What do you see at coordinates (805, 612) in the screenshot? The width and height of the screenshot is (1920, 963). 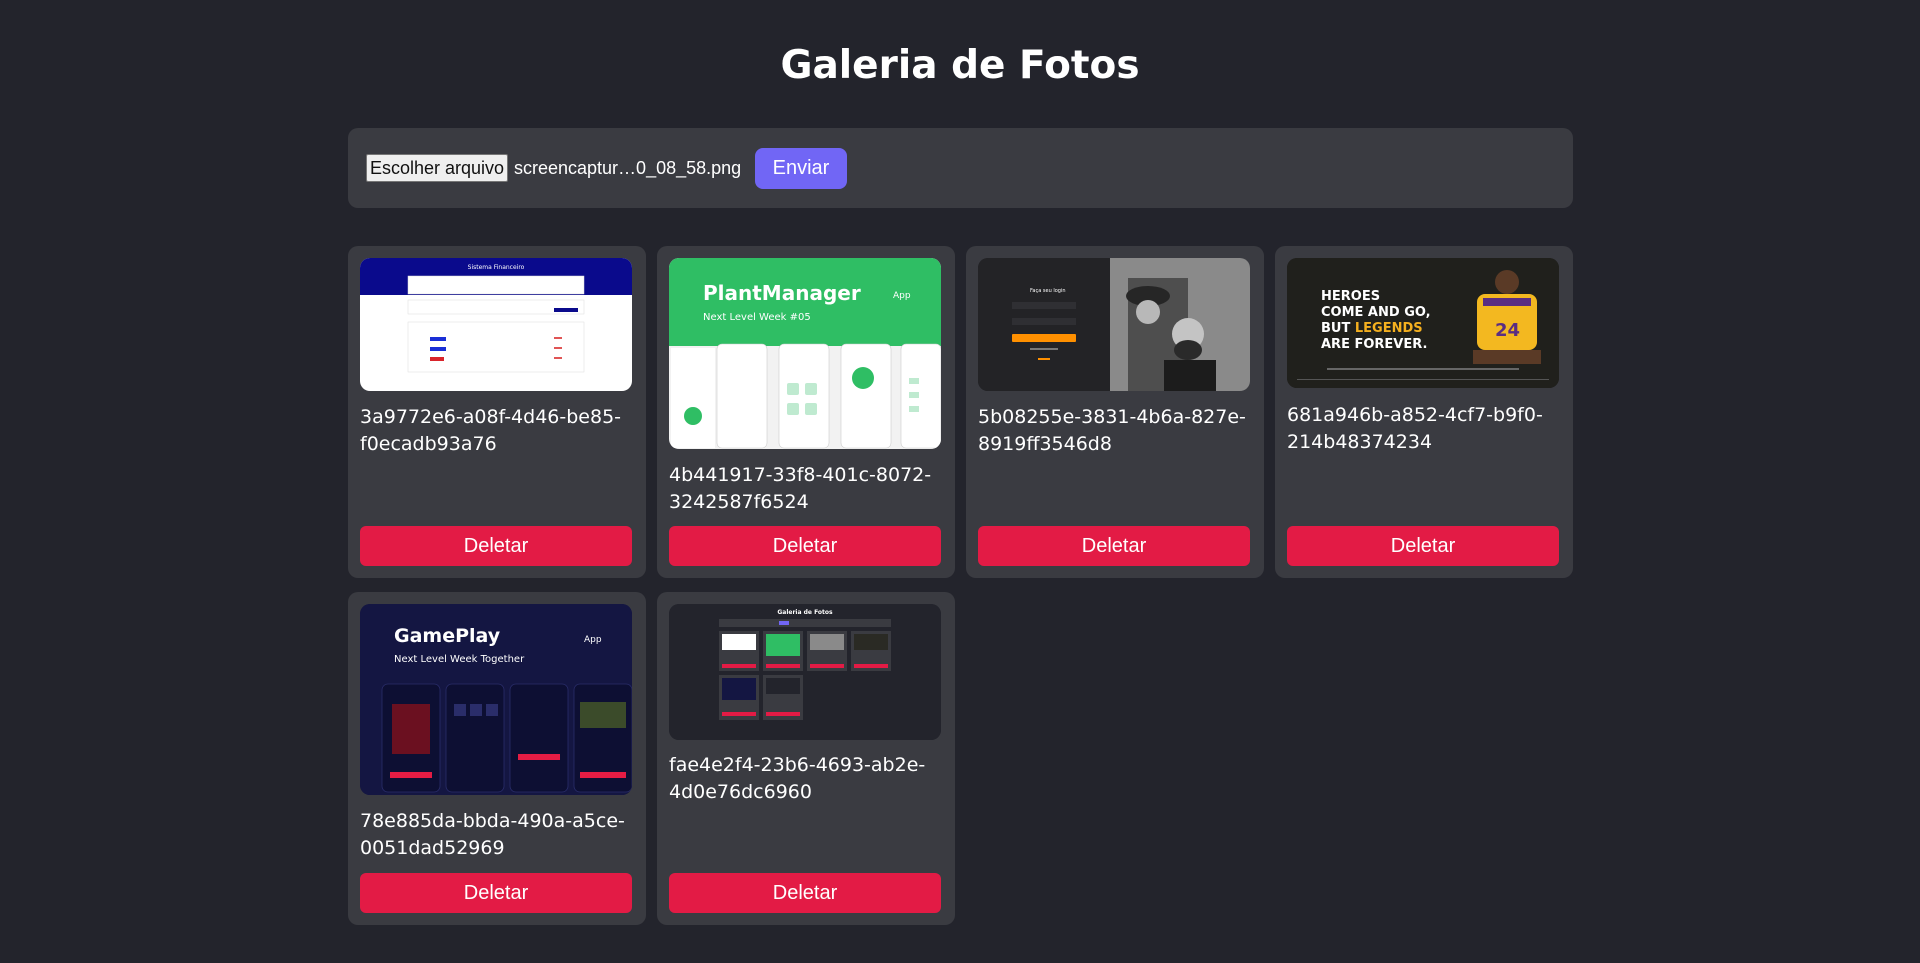 I see `thumb-caption: Galeria de Fotos` at bounding box center [805, 612].